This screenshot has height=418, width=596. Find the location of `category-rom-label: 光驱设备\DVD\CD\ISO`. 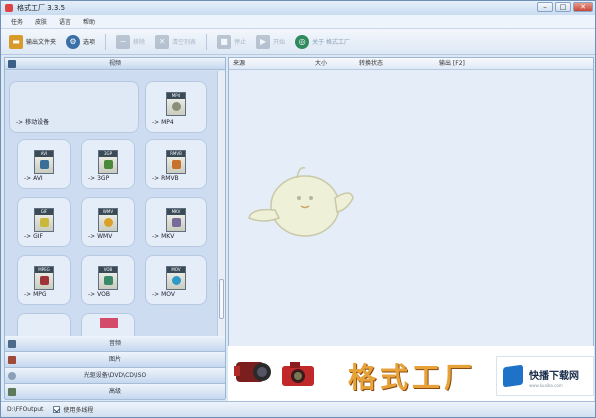

category-rom-label: 光驱设备\DVD\CD\ISO is located at coordinates (115, 375).